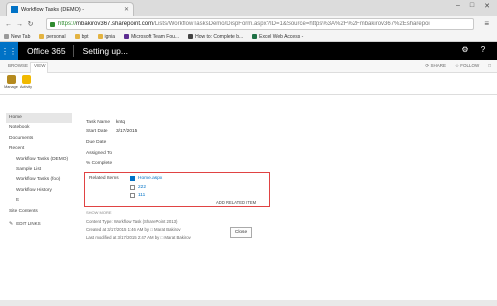  What do you see at coordinates (277, 37) in the screenshot?
I see `bookmark-item: Excel Web Access -` at bounding box center [277, 37].